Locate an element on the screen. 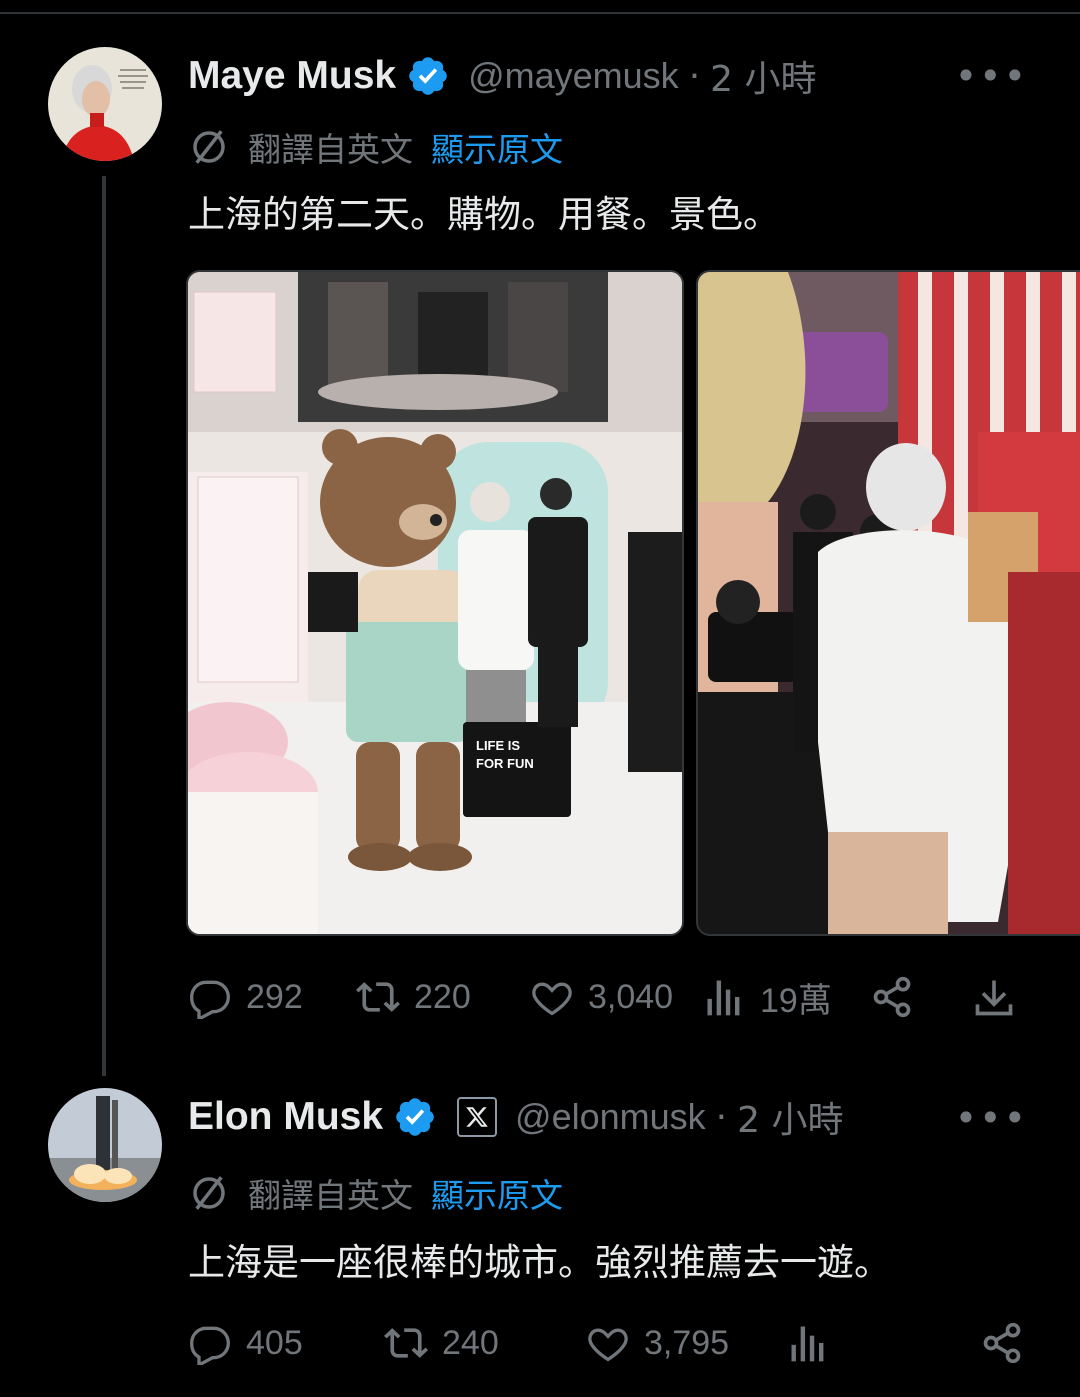 The height and width of the screenshot is (1397, 1080). retweet-count: 220 is located at coordinates (442, 996).